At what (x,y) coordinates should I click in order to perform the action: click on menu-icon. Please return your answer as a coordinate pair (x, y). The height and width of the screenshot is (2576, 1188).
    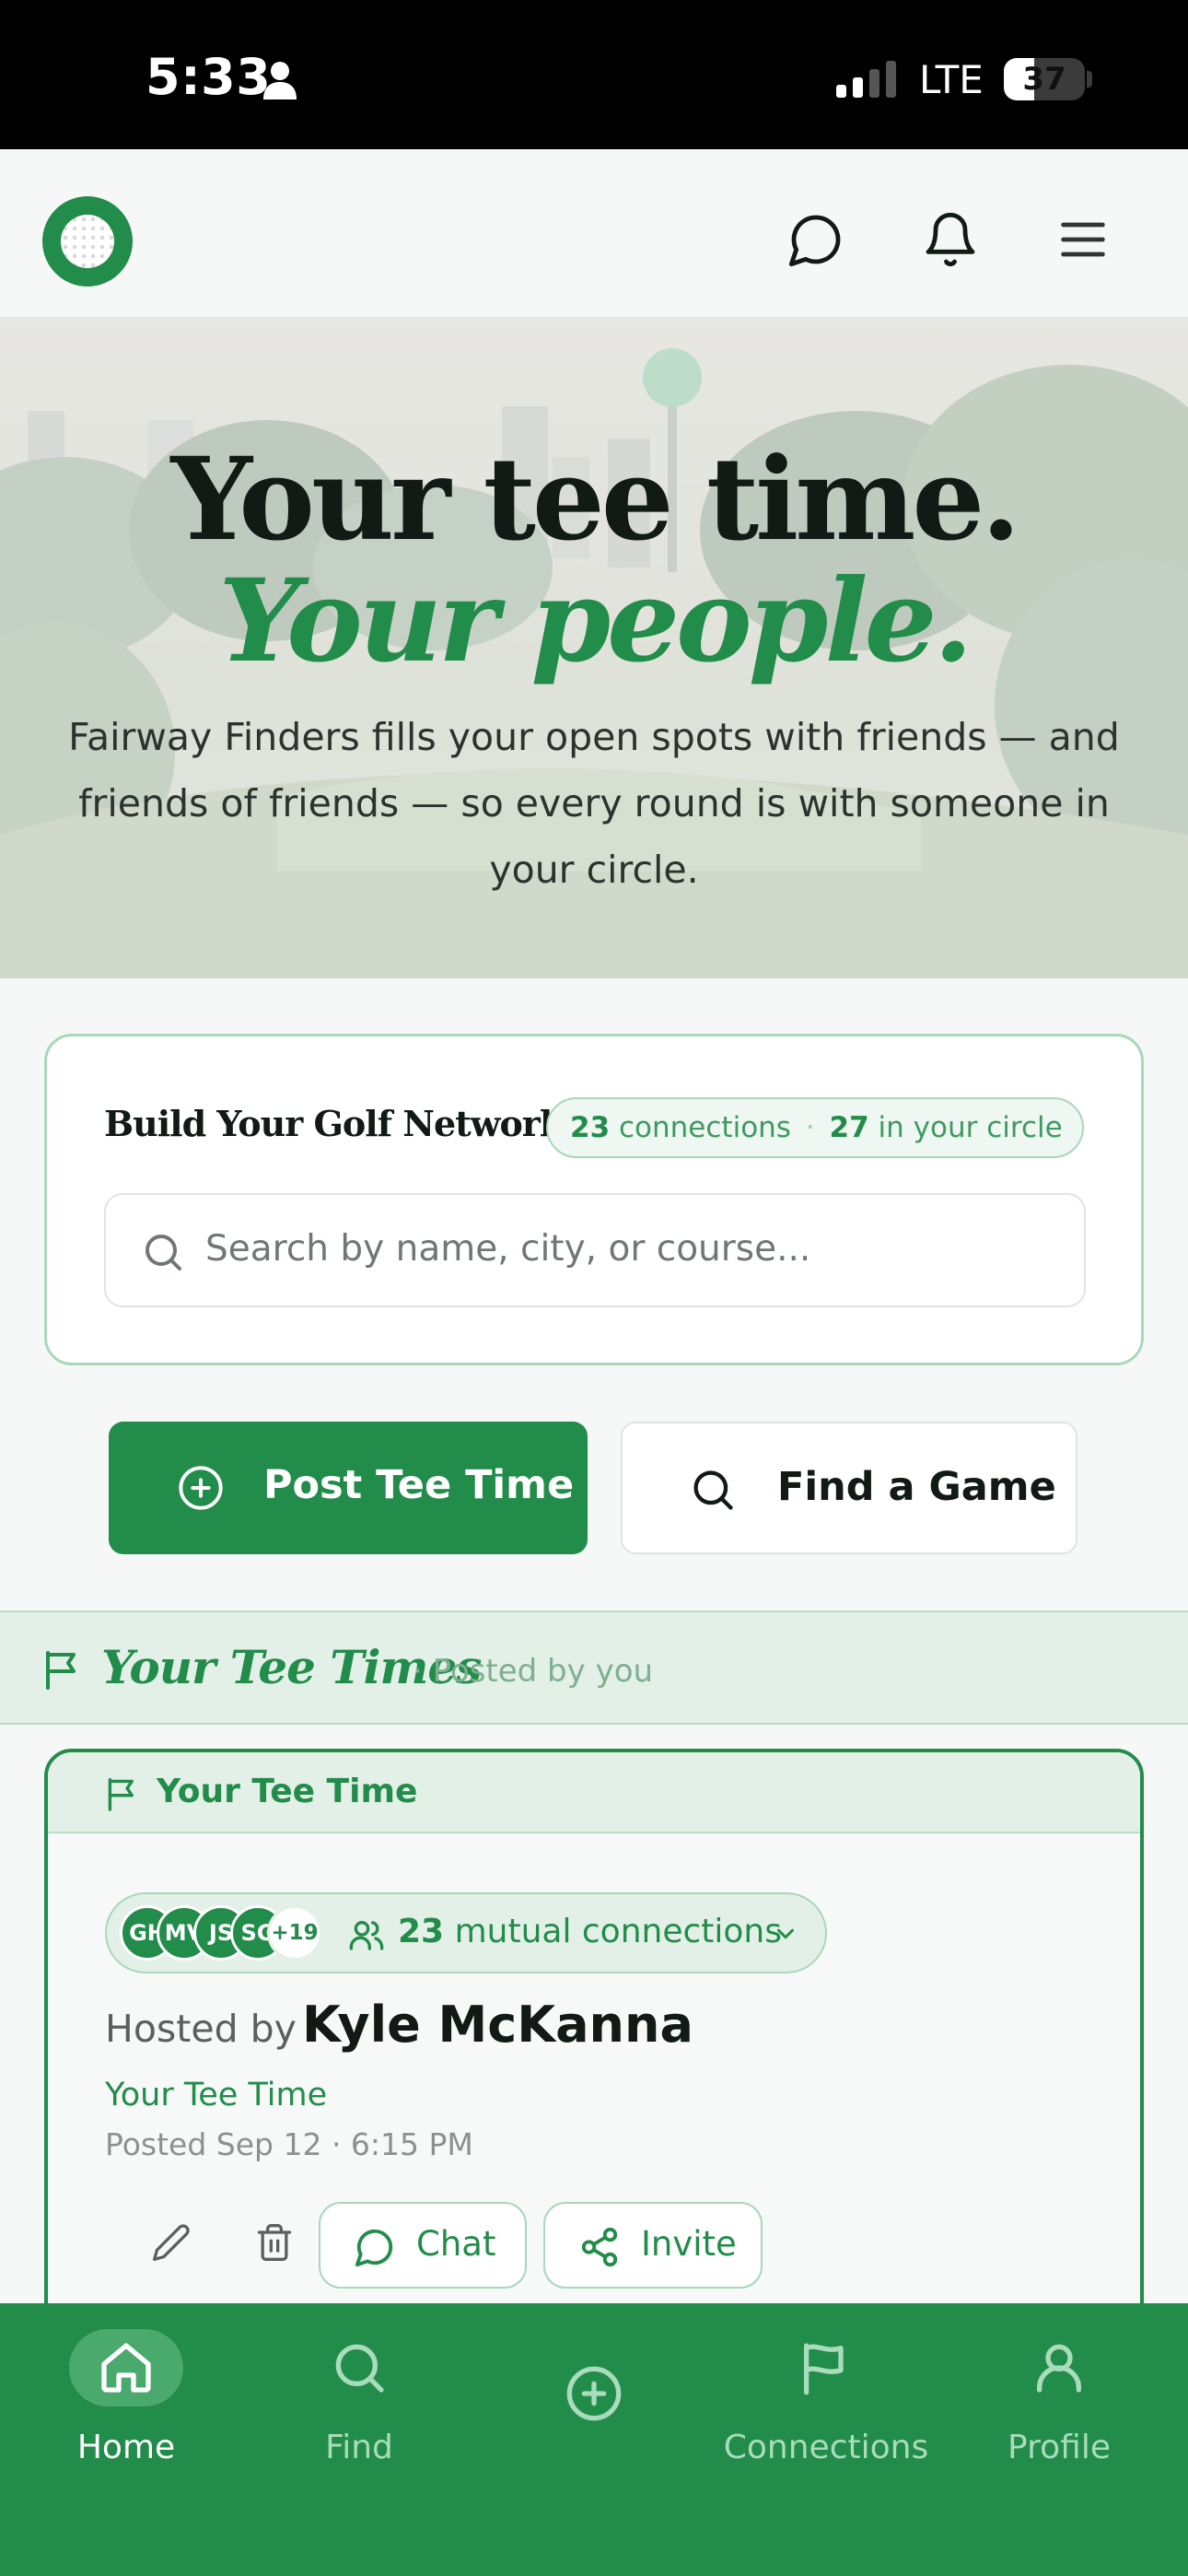
    Looking at the image, I should click on (1083, 239).